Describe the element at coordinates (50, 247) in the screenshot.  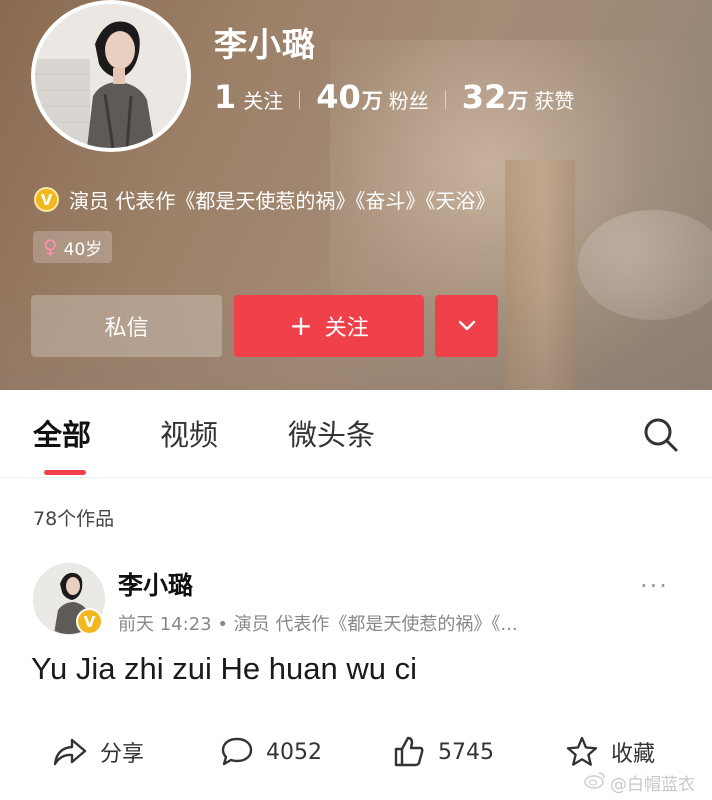
I see `female-icon: ♀` at that location.